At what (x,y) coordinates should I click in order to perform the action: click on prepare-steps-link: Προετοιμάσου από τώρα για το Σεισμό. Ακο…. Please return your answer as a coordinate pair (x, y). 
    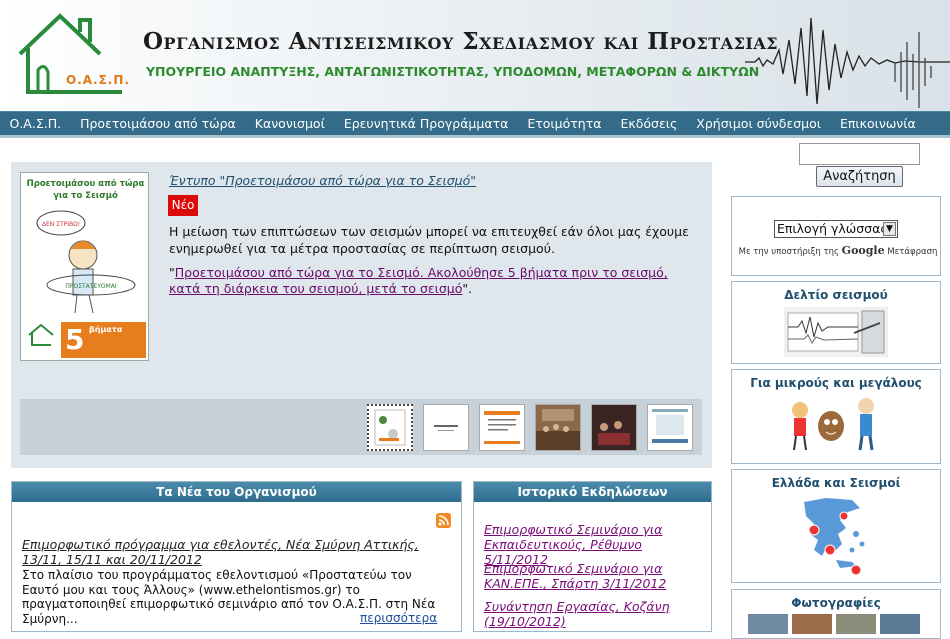
    Looking at the image, I should click on (418, 280).